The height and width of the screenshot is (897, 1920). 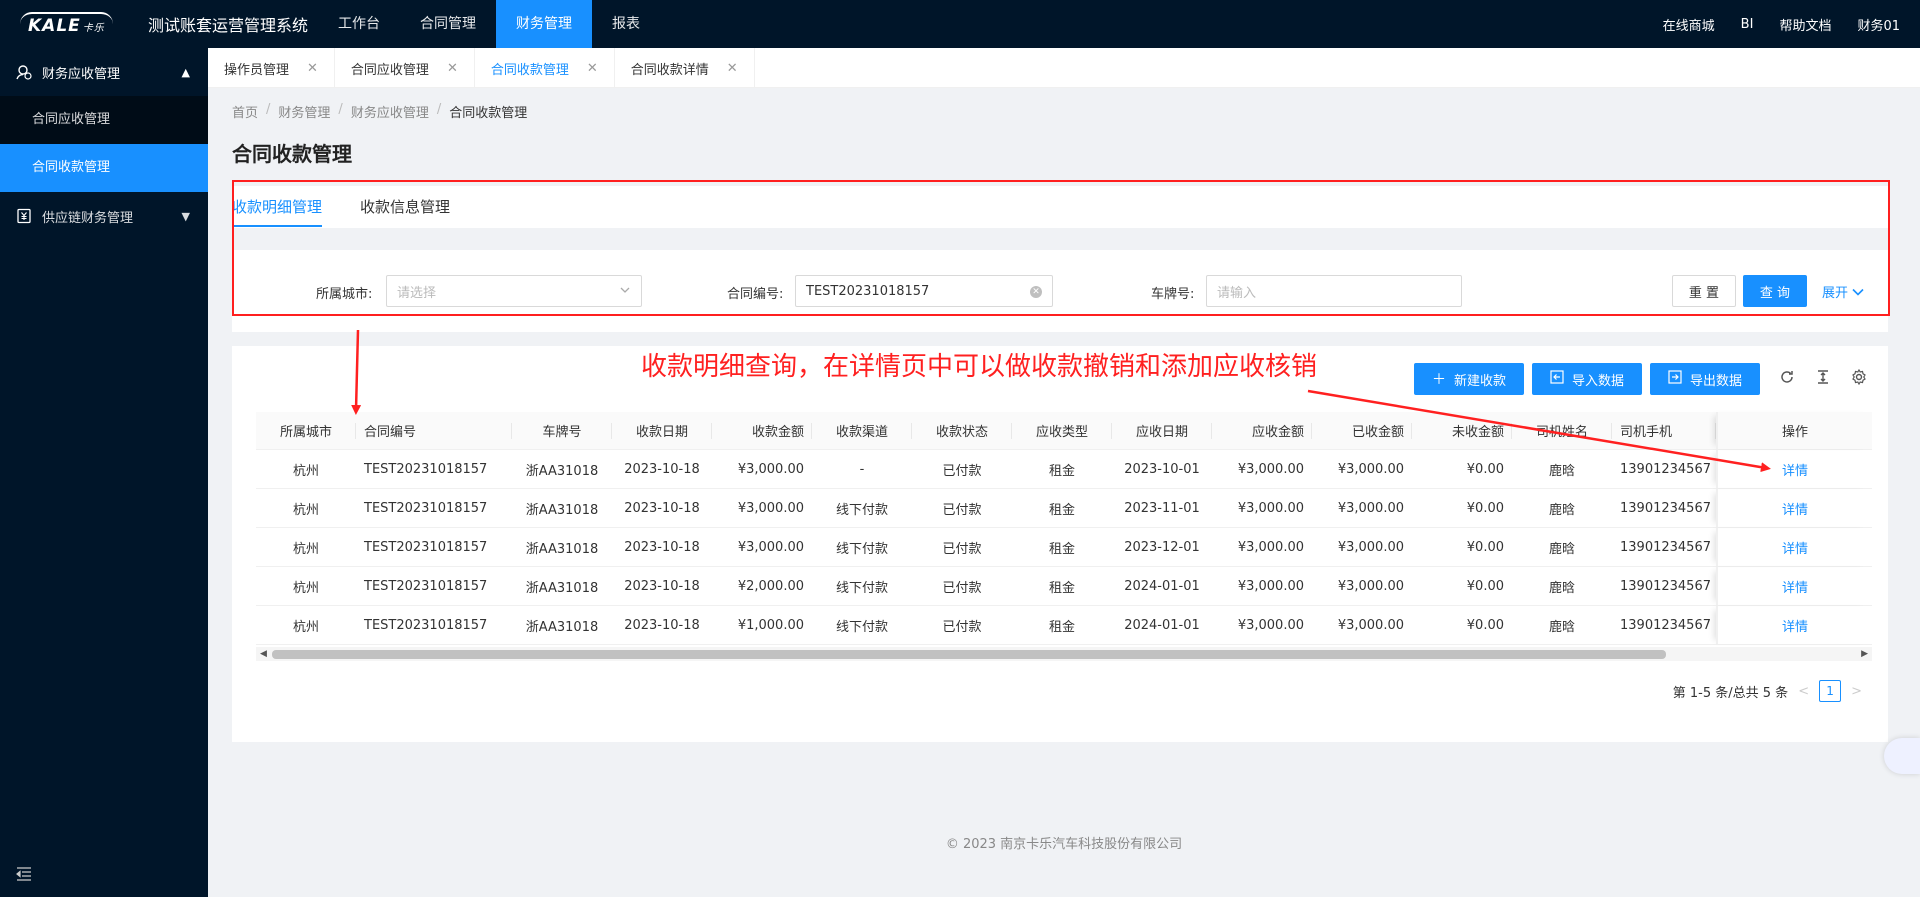 I want to click on menu-collapse-icon, so click(x=24, y=874).